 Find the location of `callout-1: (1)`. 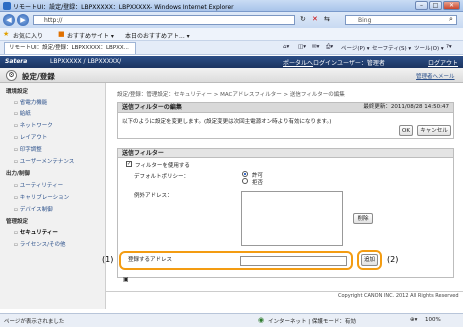

callout-1: (1) is located at coordinates (108, 259).